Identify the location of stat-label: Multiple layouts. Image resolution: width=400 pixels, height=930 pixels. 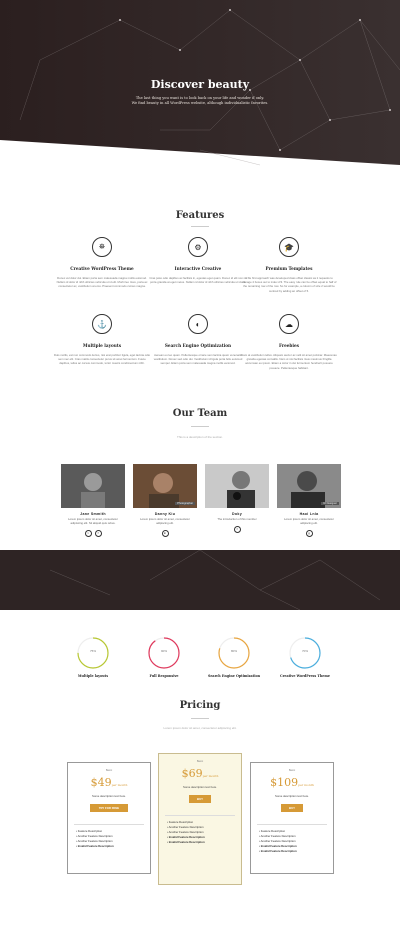
(93, 676).